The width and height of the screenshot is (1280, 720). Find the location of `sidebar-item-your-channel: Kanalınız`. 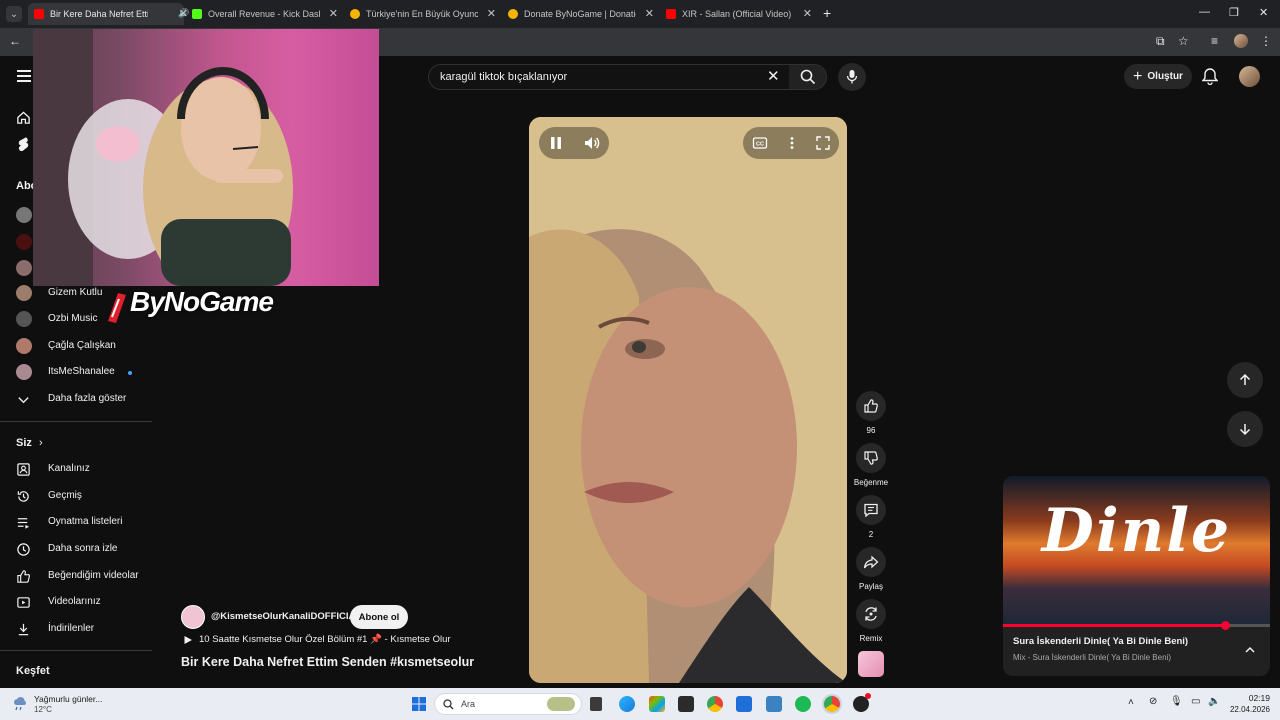

sidebar-item-your-channel: Kanalınız is located at coordinates (76, 469).